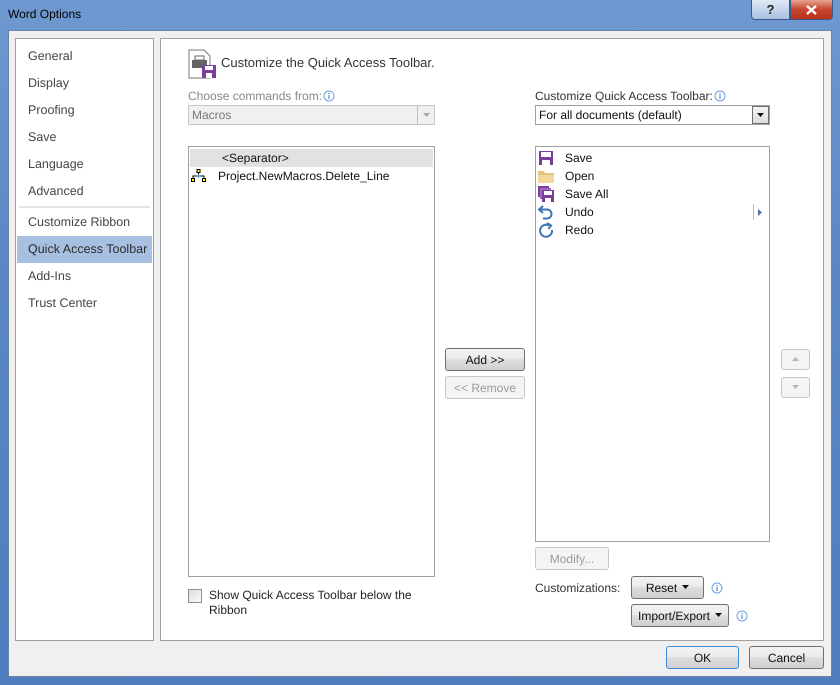 Image resolution: width=840 pixels, height=685 pixels. I want to click on field-label: Choose commands from:, so click(255, 96).